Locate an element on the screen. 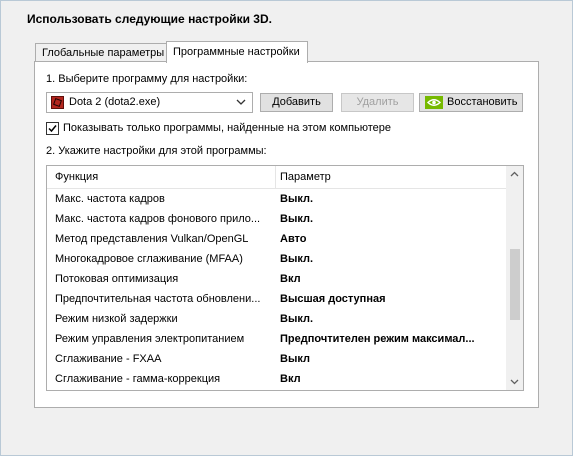 Image resolution: width=573 pixels, height=456 pixels. program-settings-label: 2. Укажите настройки для этой программы: is located at coordinates (156, 151).